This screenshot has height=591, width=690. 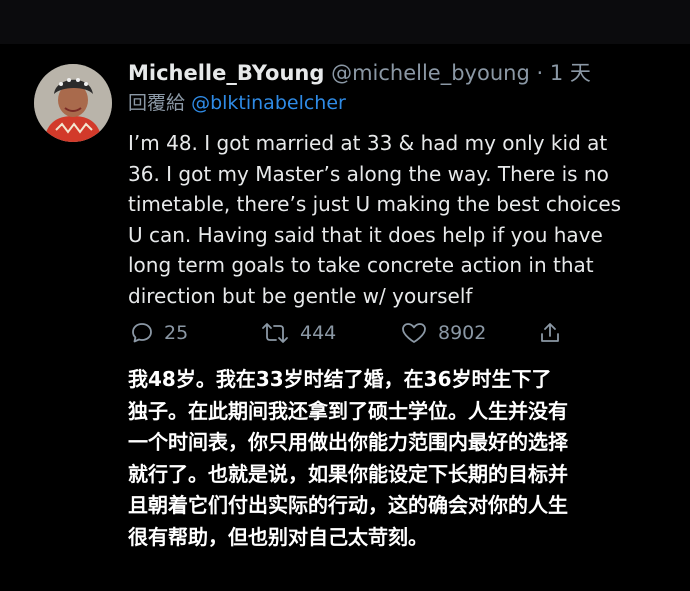 I want to click on like-button: 8902, so click(x=443, y=333).